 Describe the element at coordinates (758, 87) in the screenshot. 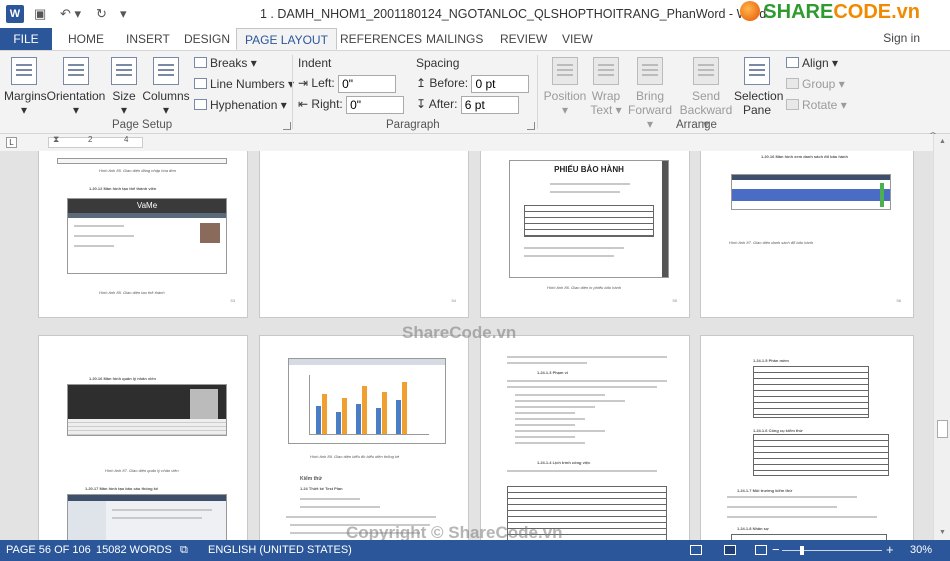

I see `selection-pane-button: Selection Pane` at that location.